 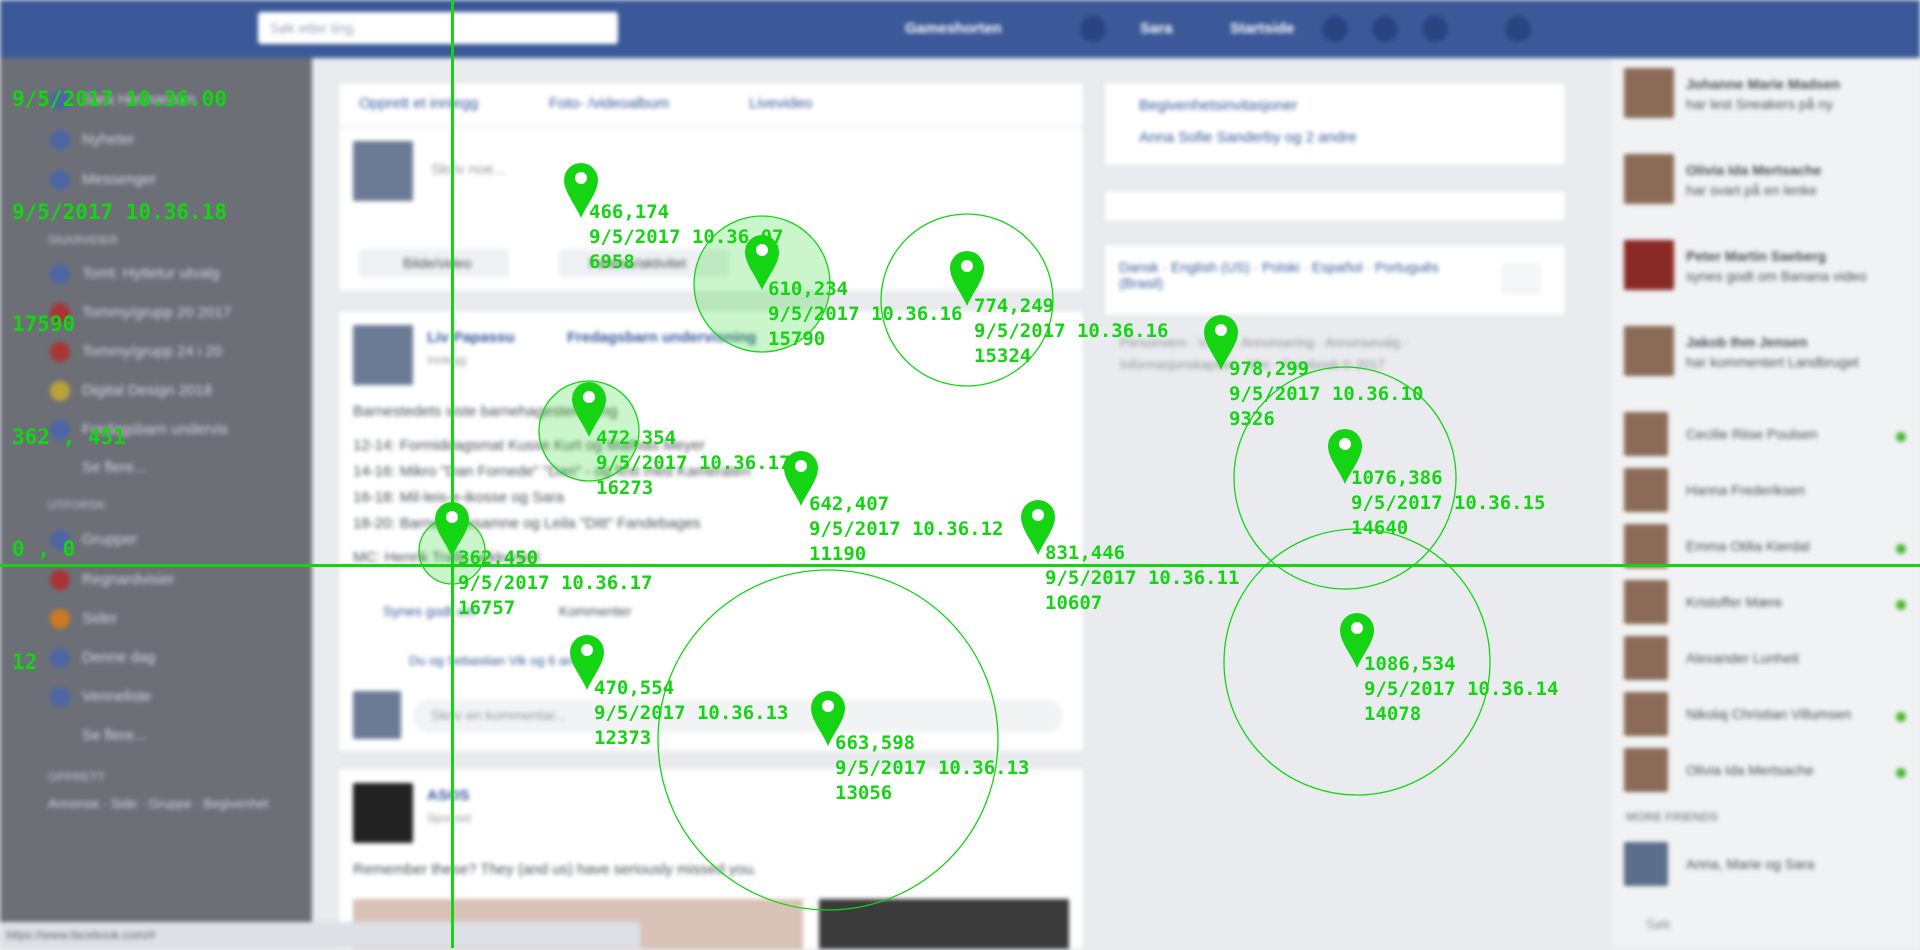 I want to click on contact-item: Cecilie Riise Poulsen, so click(x=1769, y=441).